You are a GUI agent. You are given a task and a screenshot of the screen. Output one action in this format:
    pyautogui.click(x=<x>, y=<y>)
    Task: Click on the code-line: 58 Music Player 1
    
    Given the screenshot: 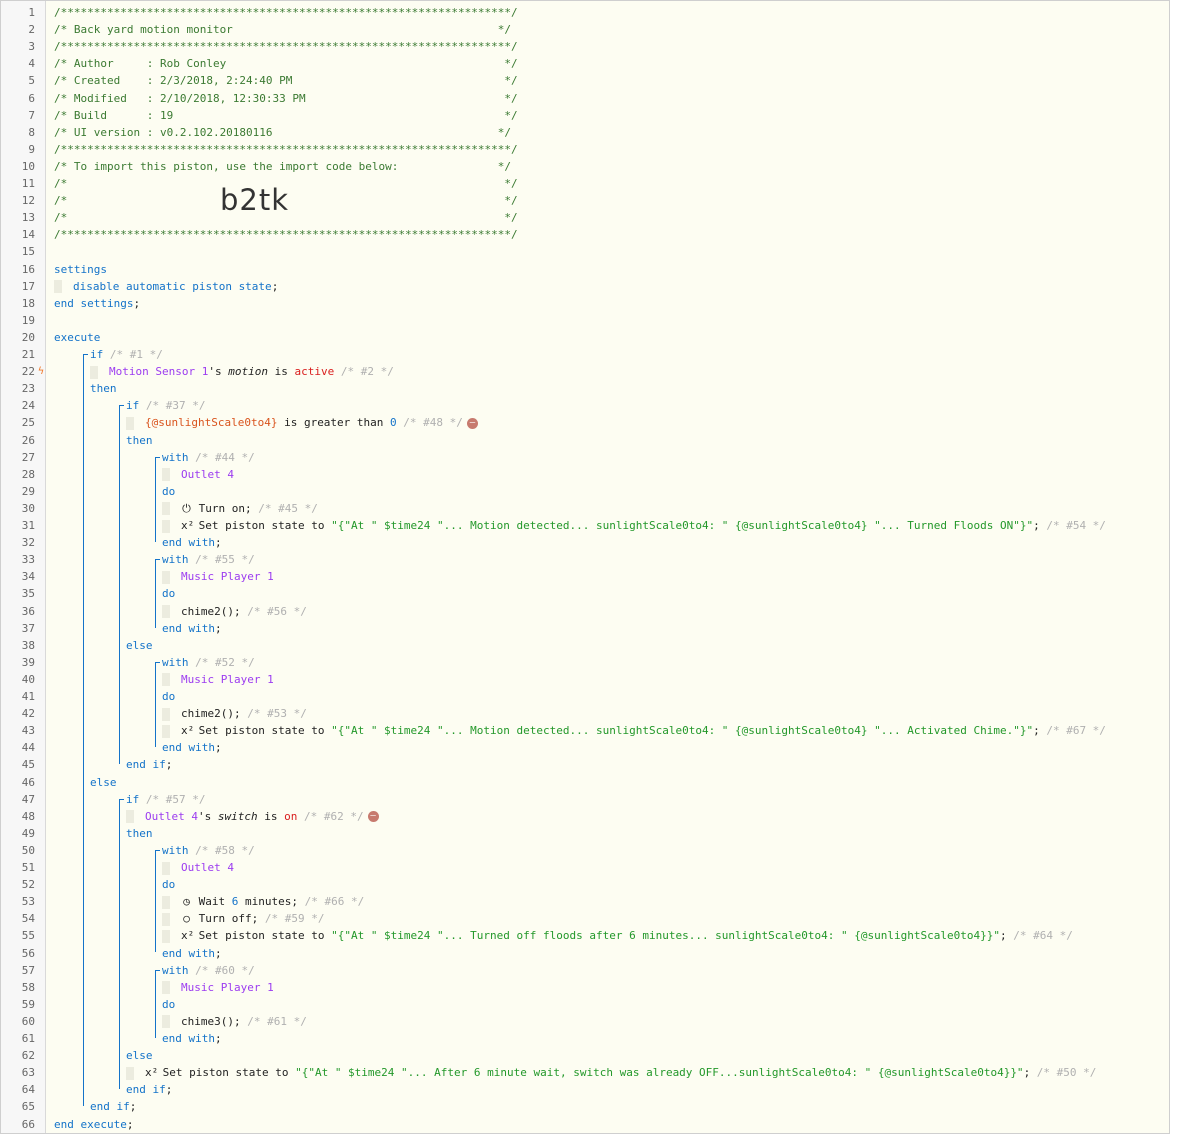 What is the action you would take?
    pyautogui.click(x=585, y=987)
    